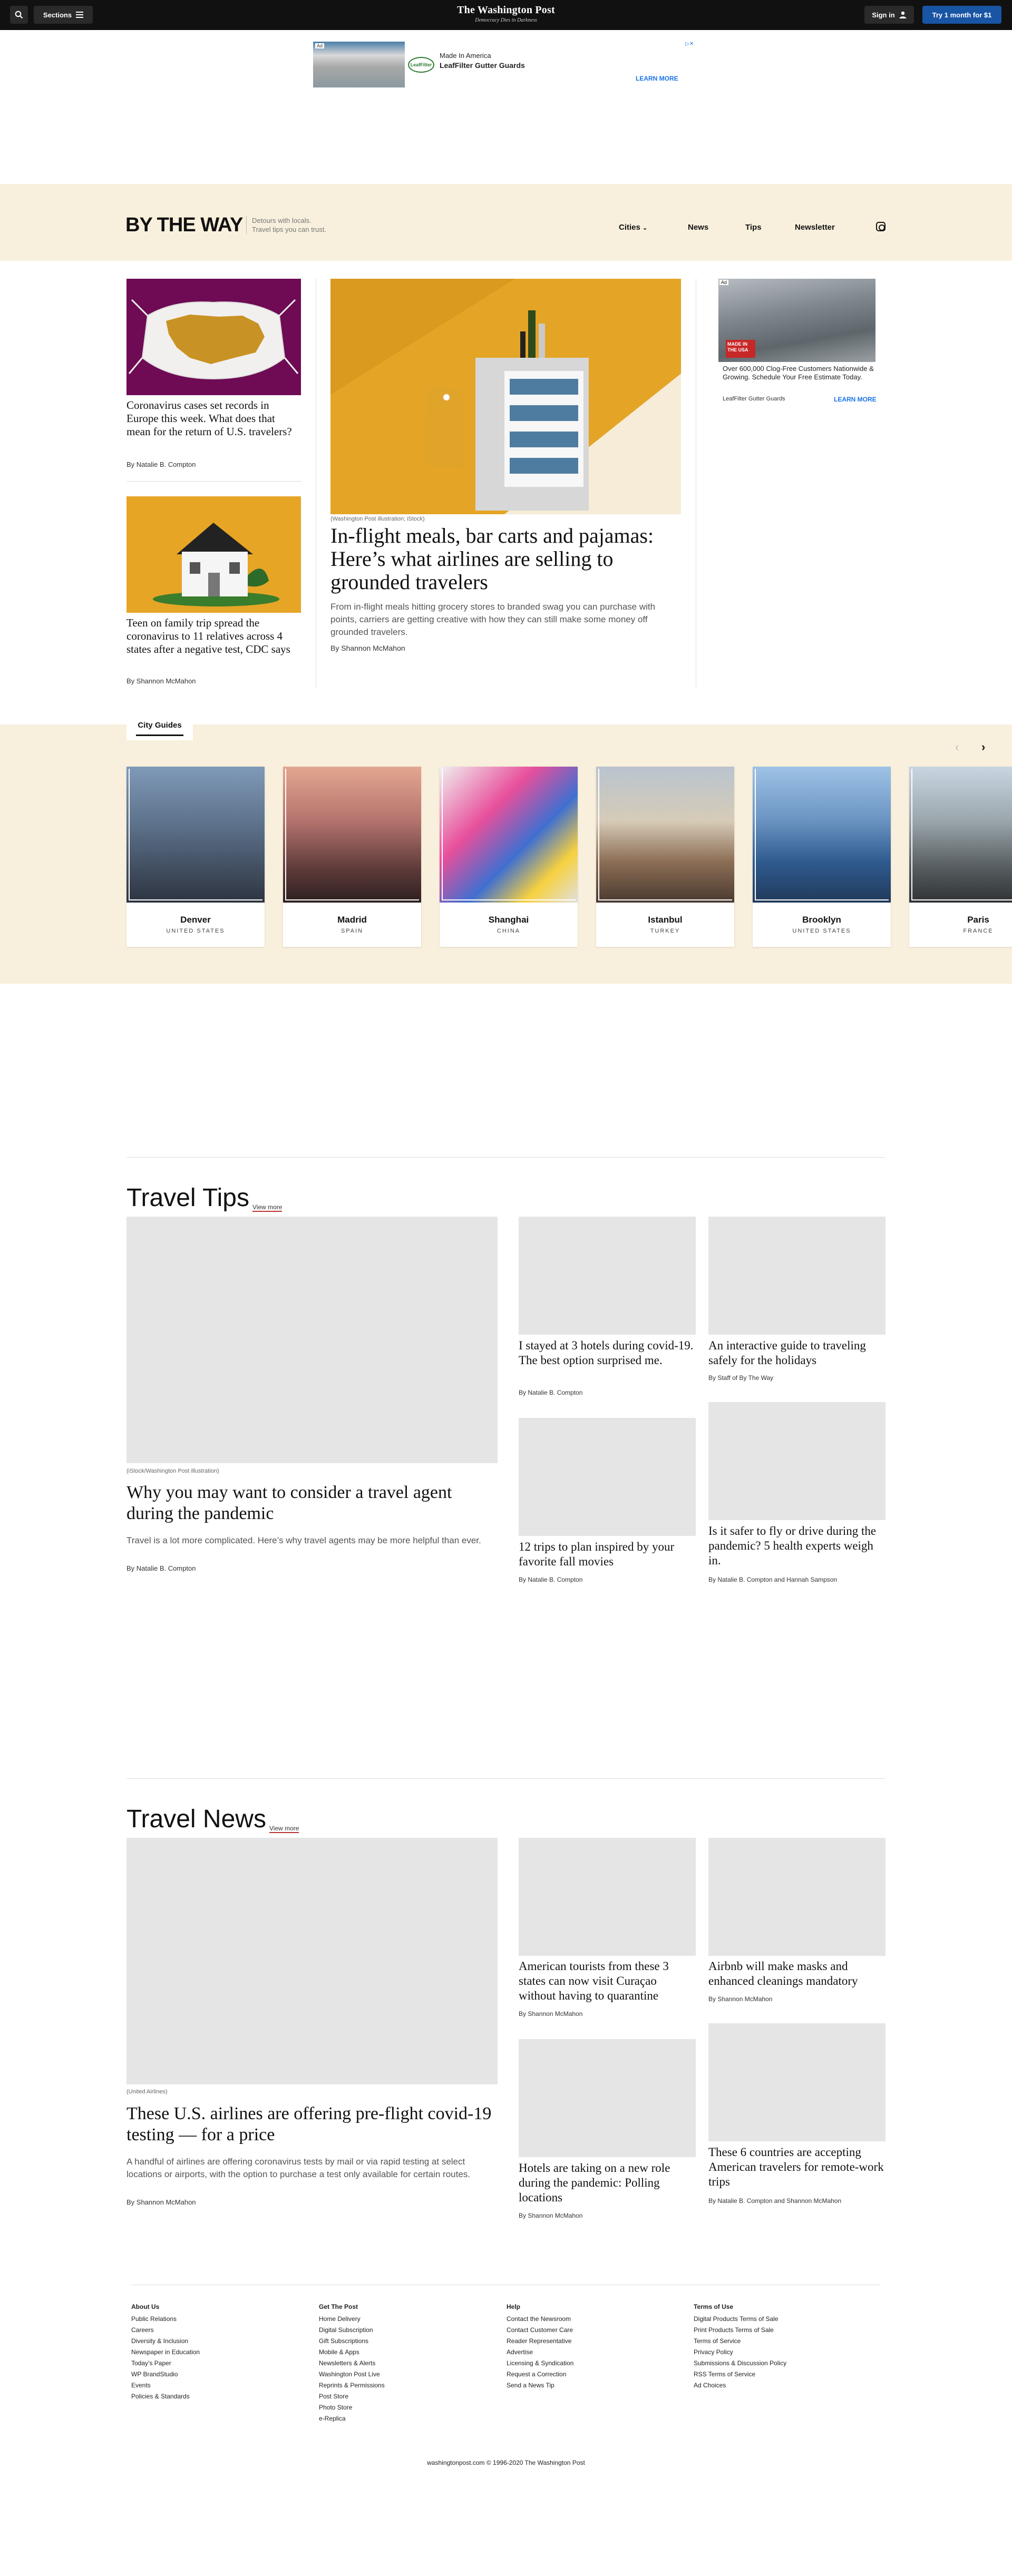  I want to click on hero-illustration, so click(505, 396).